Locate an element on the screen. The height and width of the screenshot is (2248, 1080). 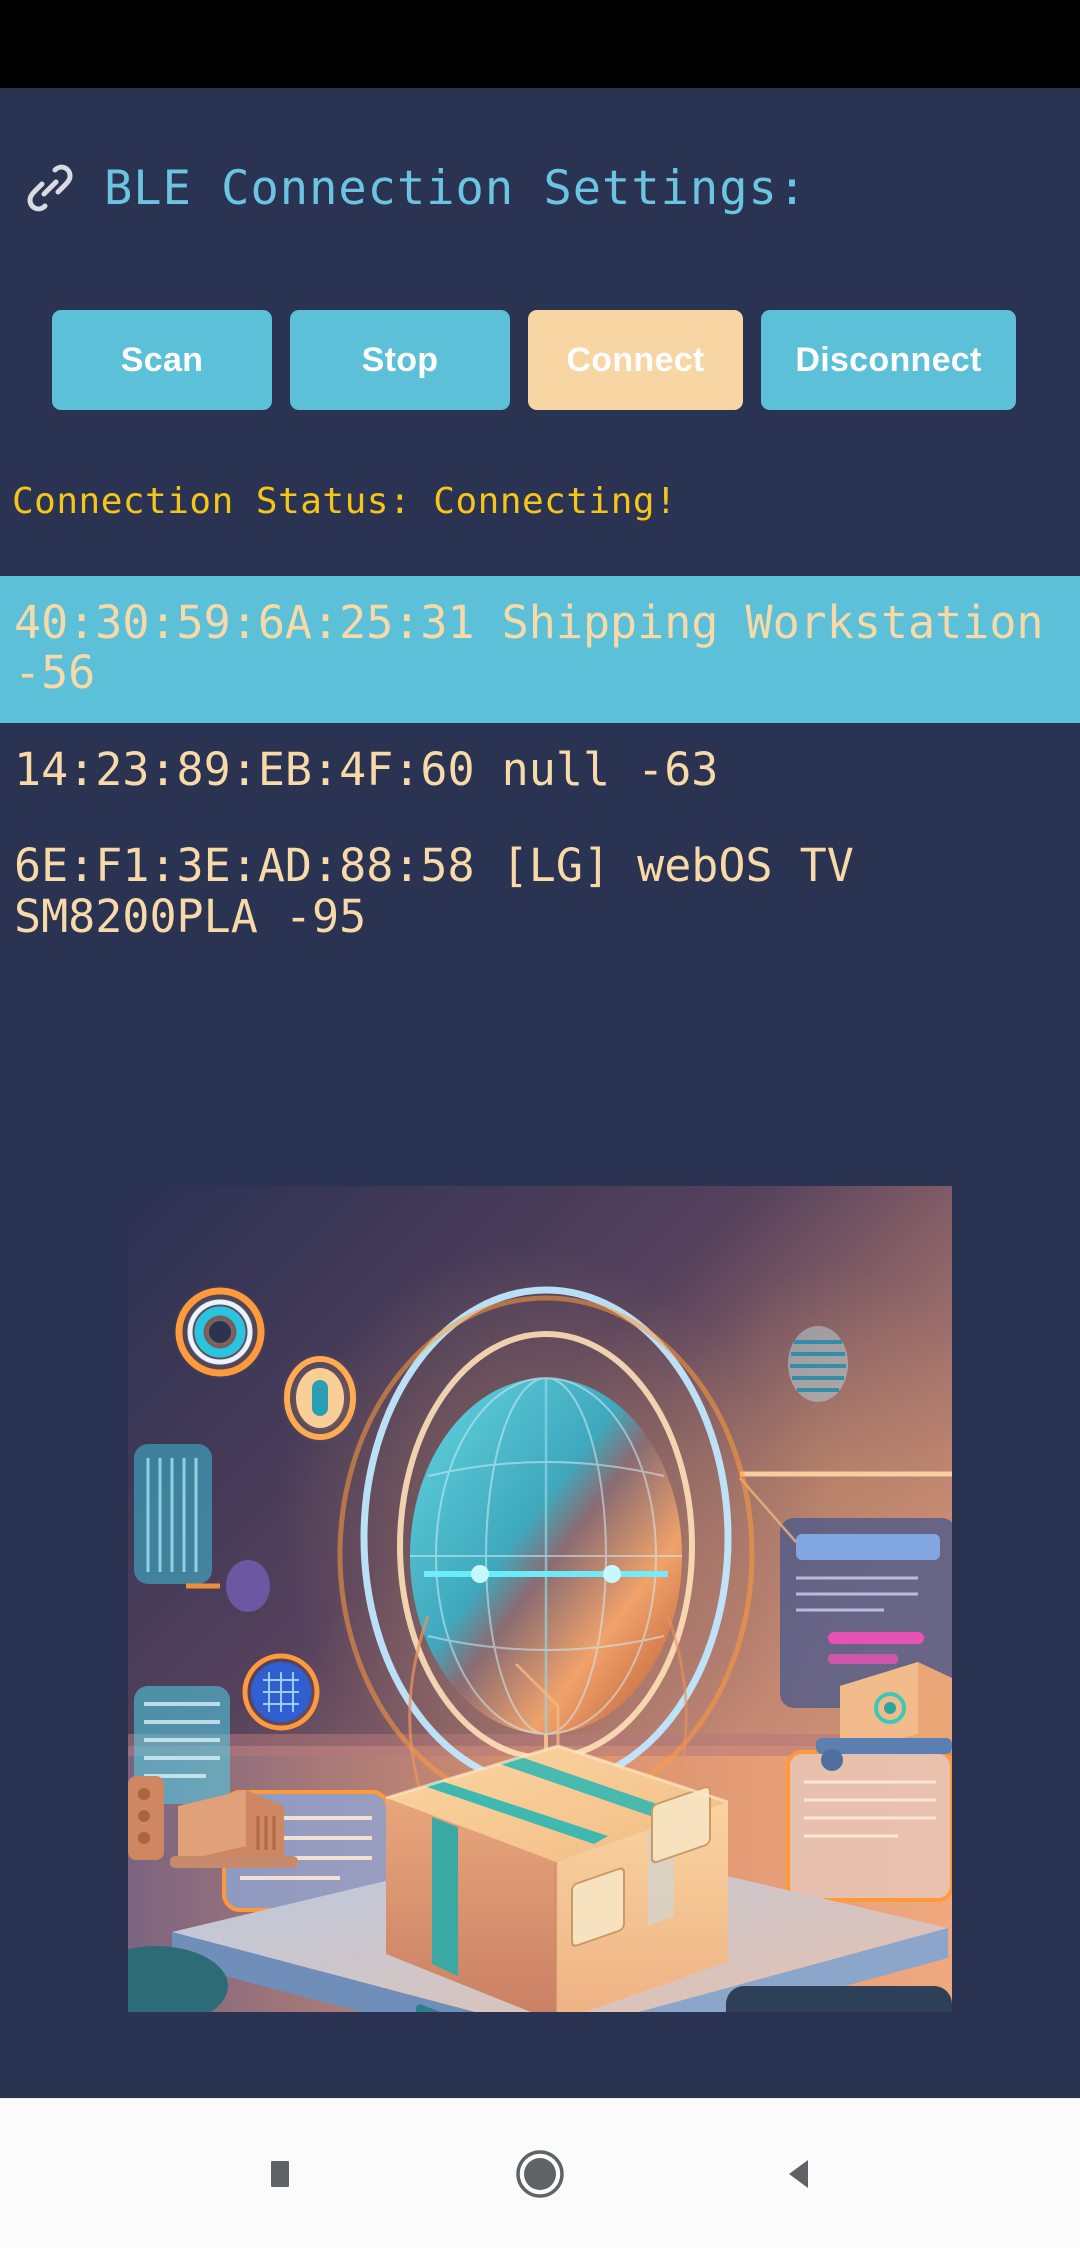
disconnect-button: Disconnect is located at coordinates (888, 360).